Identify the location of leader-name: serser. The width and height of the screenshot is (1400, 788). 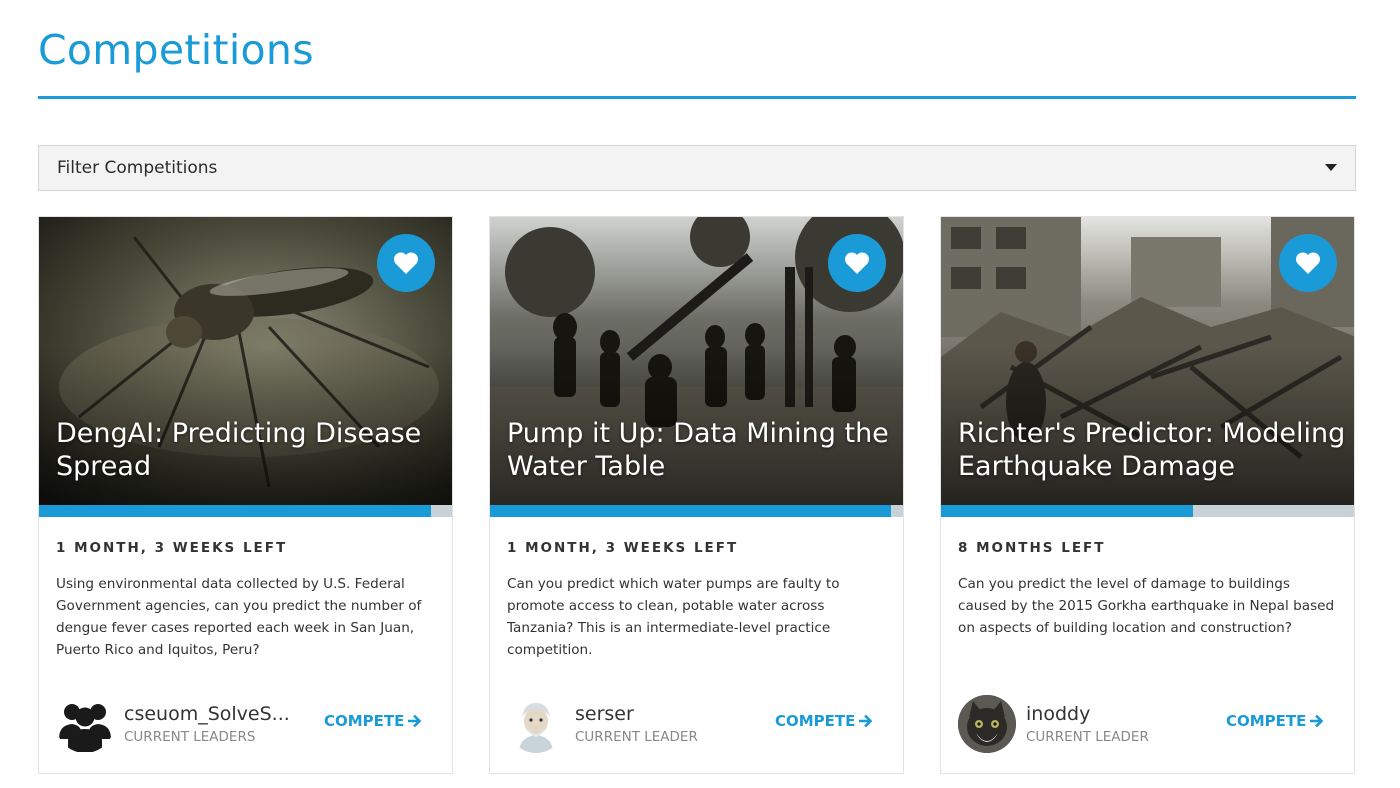
(604, 714).